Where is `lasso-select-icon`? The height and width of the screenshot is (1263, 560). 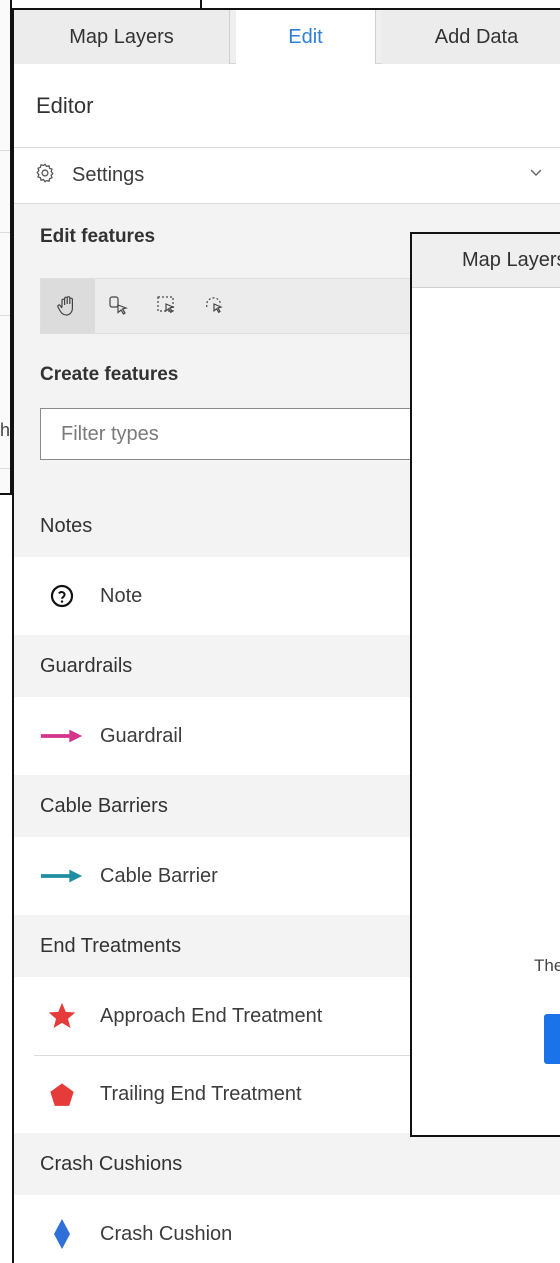 lasso-select-icon is located at coordinates (215, 306).